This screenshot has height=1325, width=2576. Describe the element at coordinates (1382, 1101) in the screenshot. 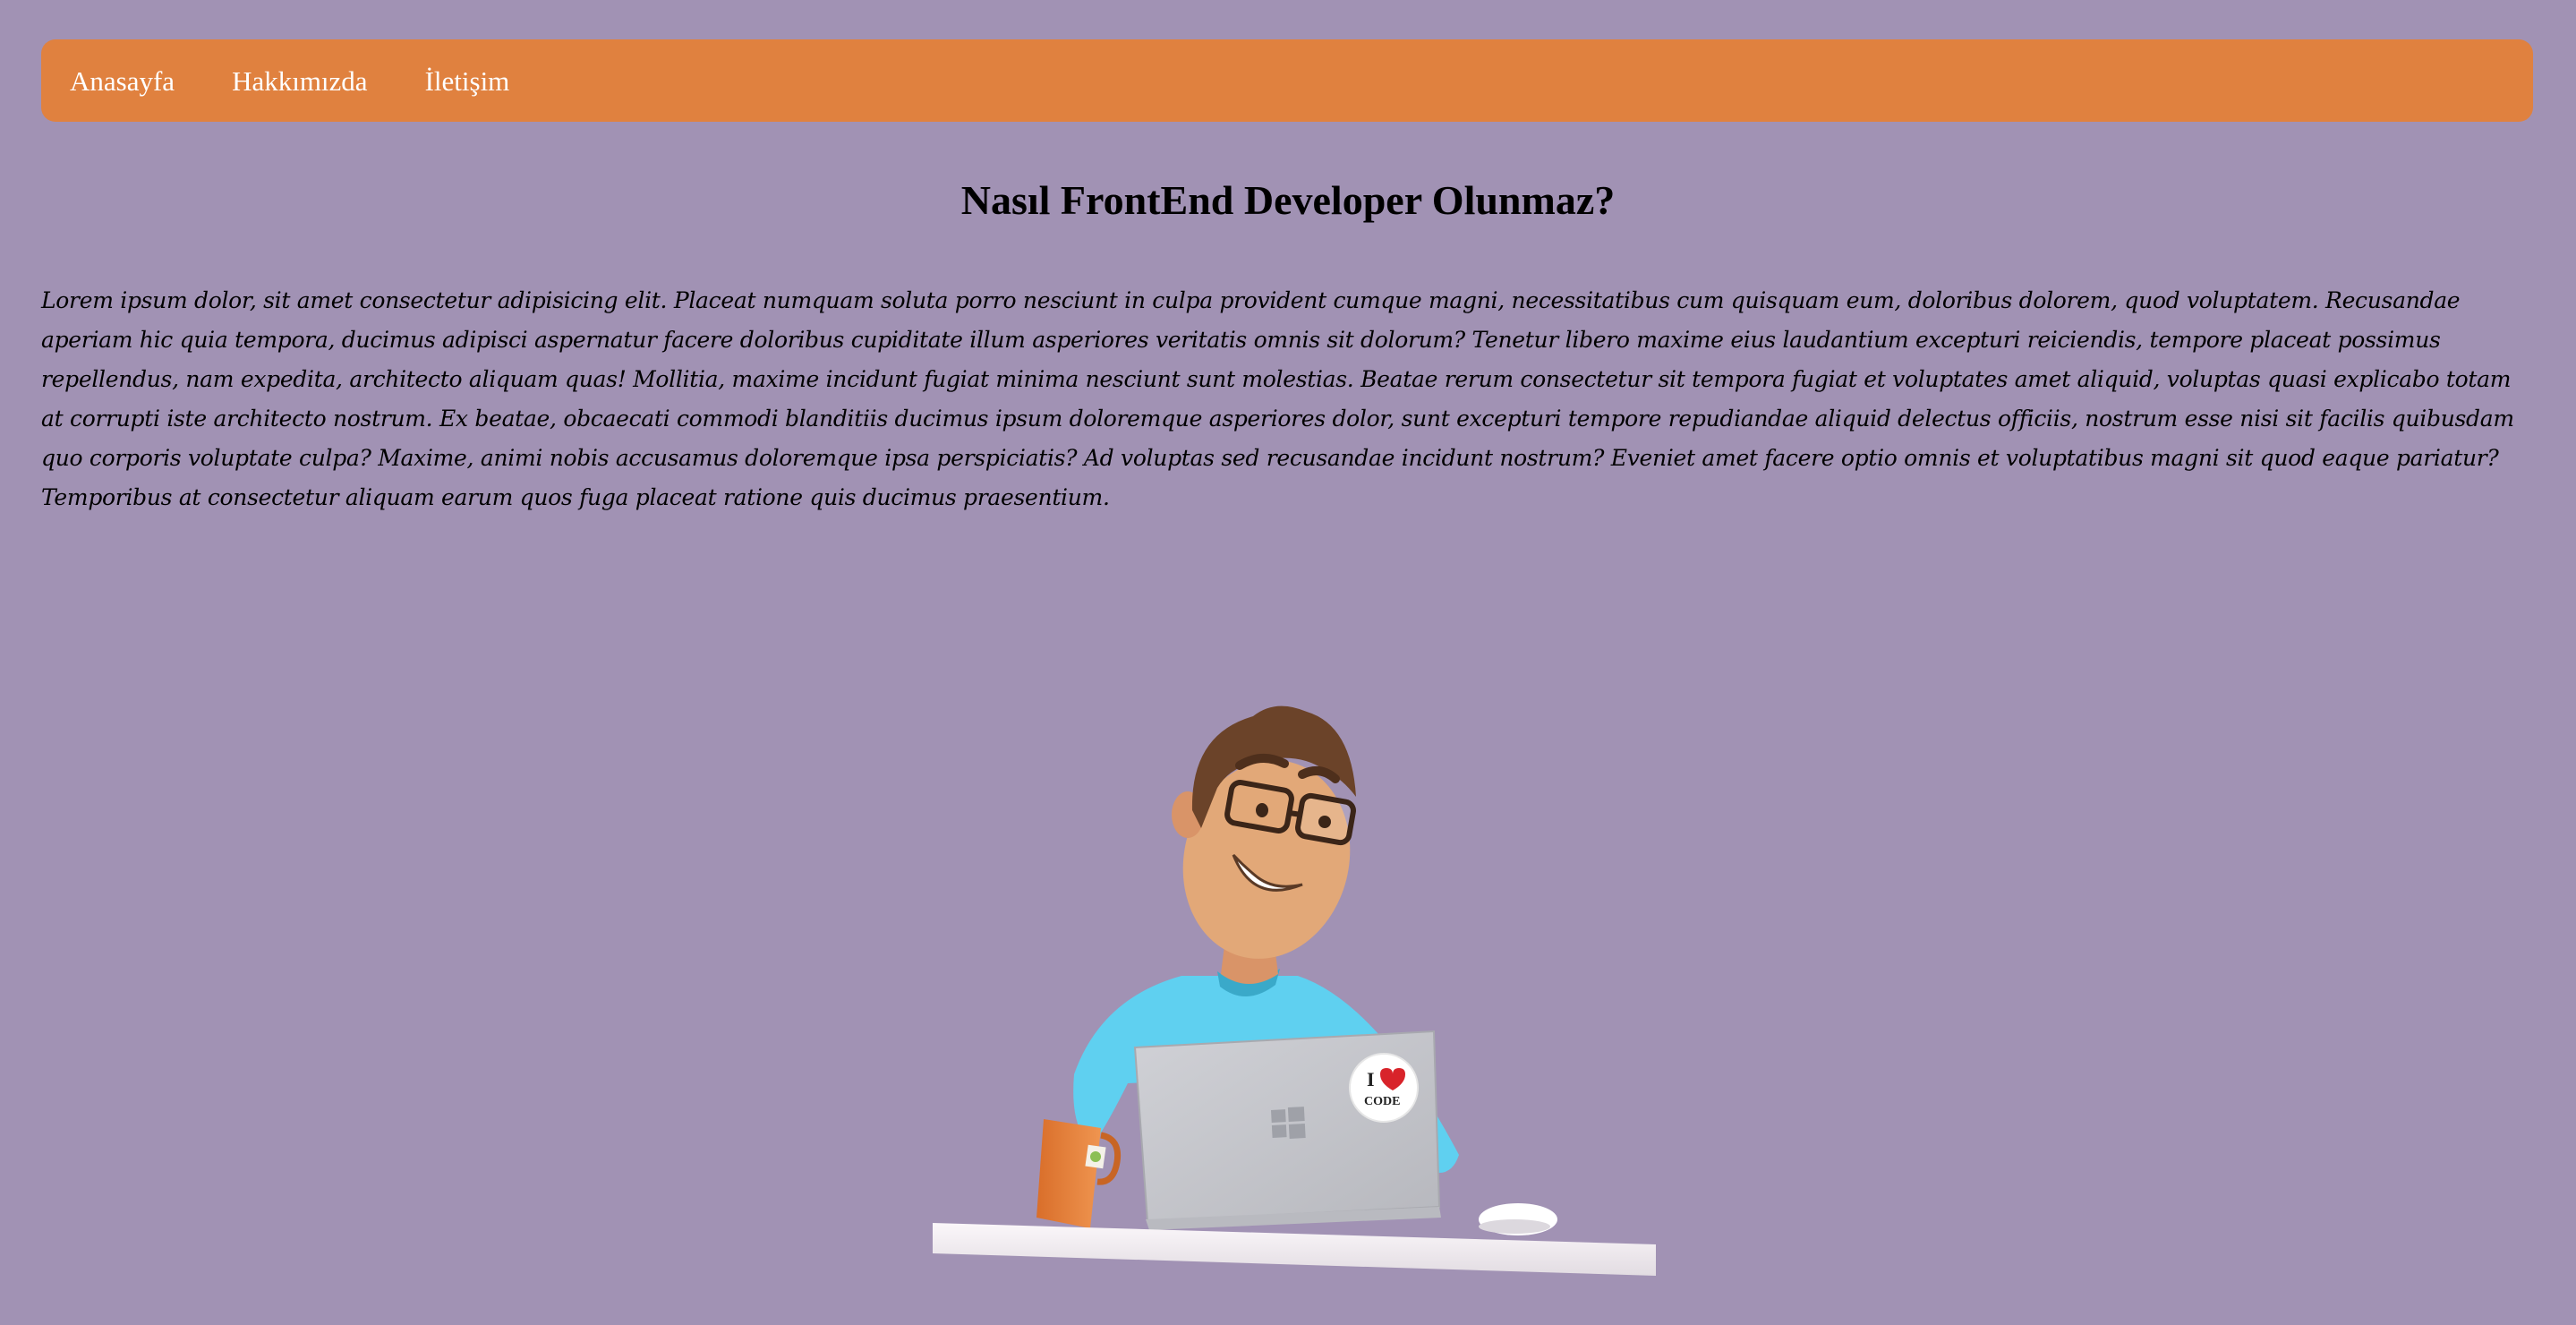

I see `svg-text: CODE` at that location.